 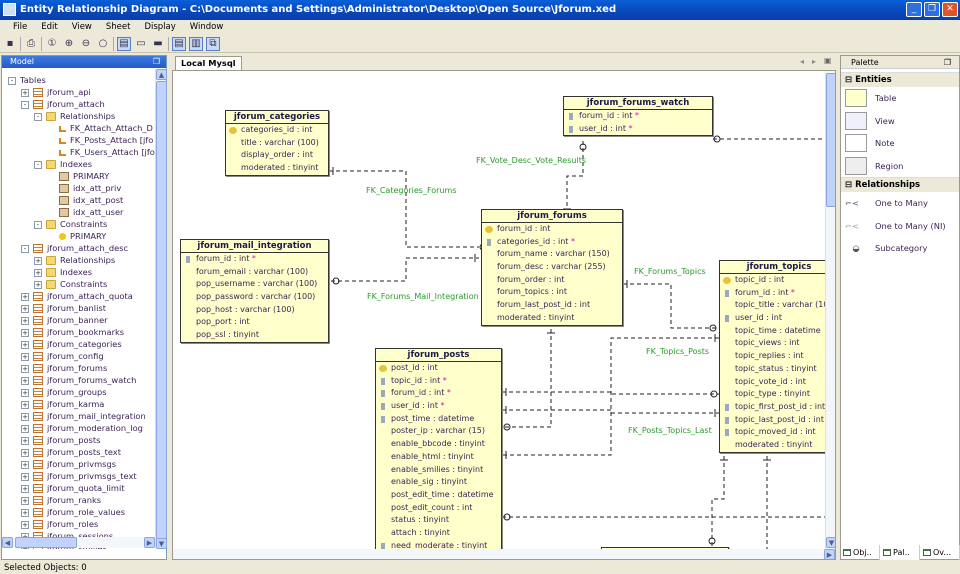 I want to click on scroll-left-button: ◀, so click(x=7, y=542).